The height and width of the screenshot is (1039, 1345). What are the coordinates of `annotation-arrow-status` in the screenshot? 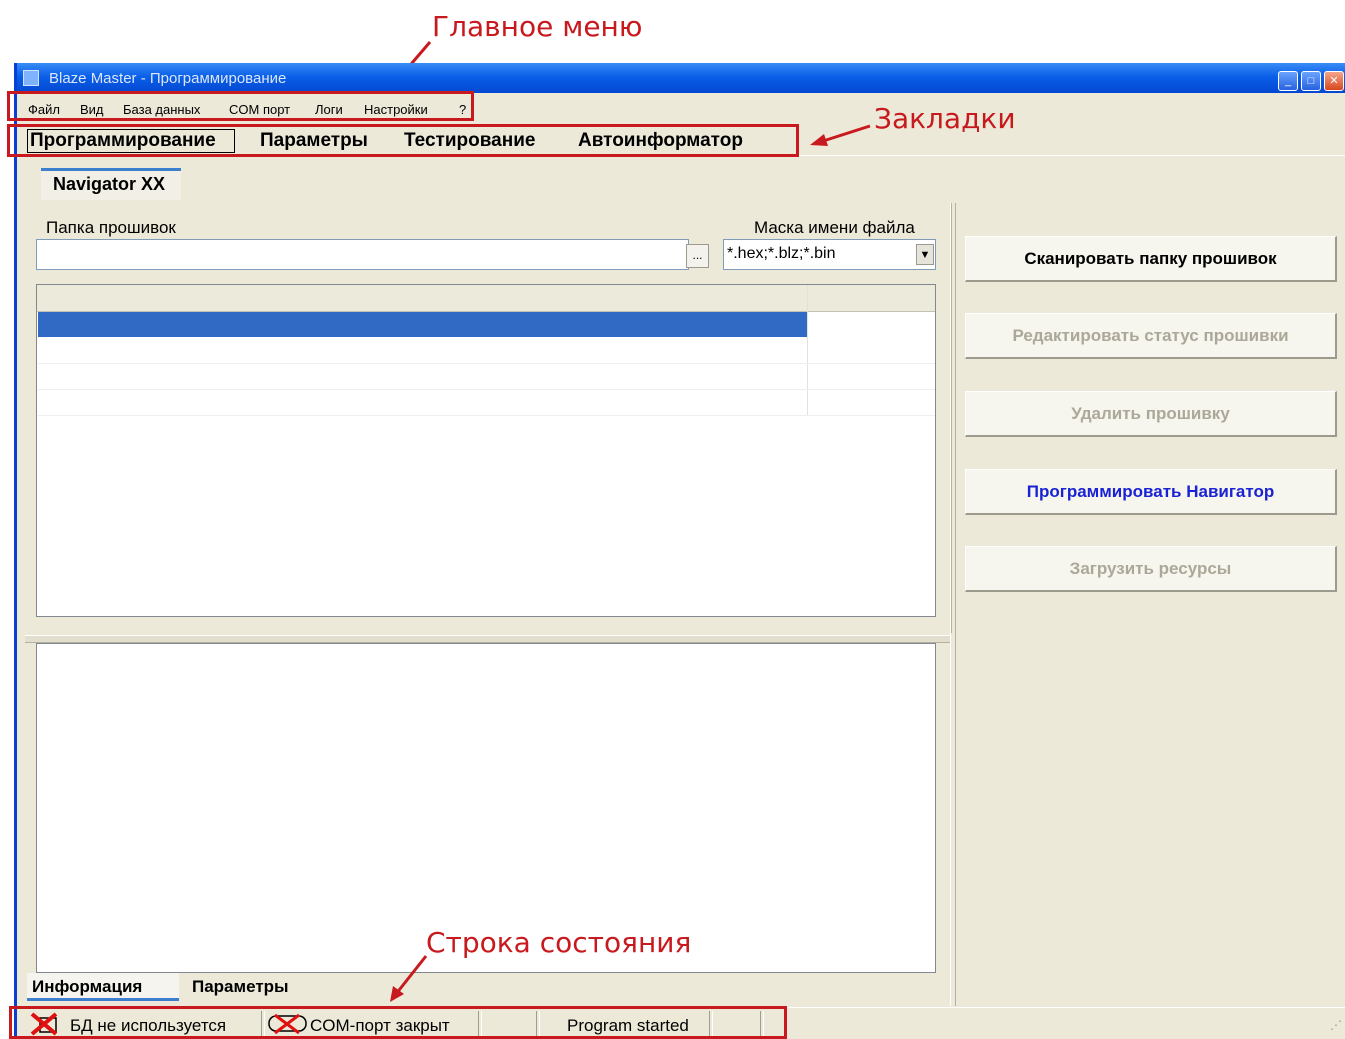 It's located at (409, 978).